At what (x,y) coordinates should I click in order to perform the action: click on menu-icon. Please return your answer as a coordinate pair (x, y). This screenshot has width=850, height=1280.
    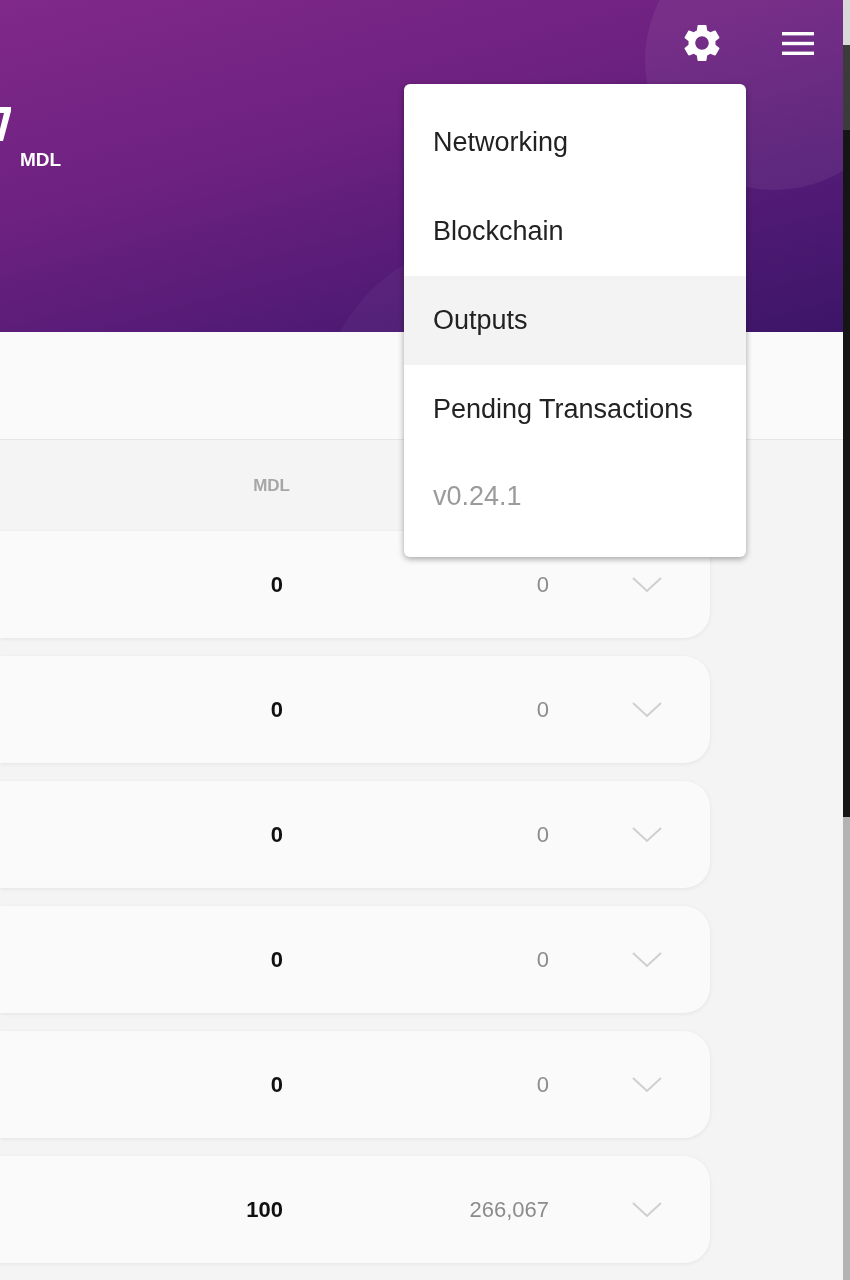
    Looking at the image, I should click on (798, 43).